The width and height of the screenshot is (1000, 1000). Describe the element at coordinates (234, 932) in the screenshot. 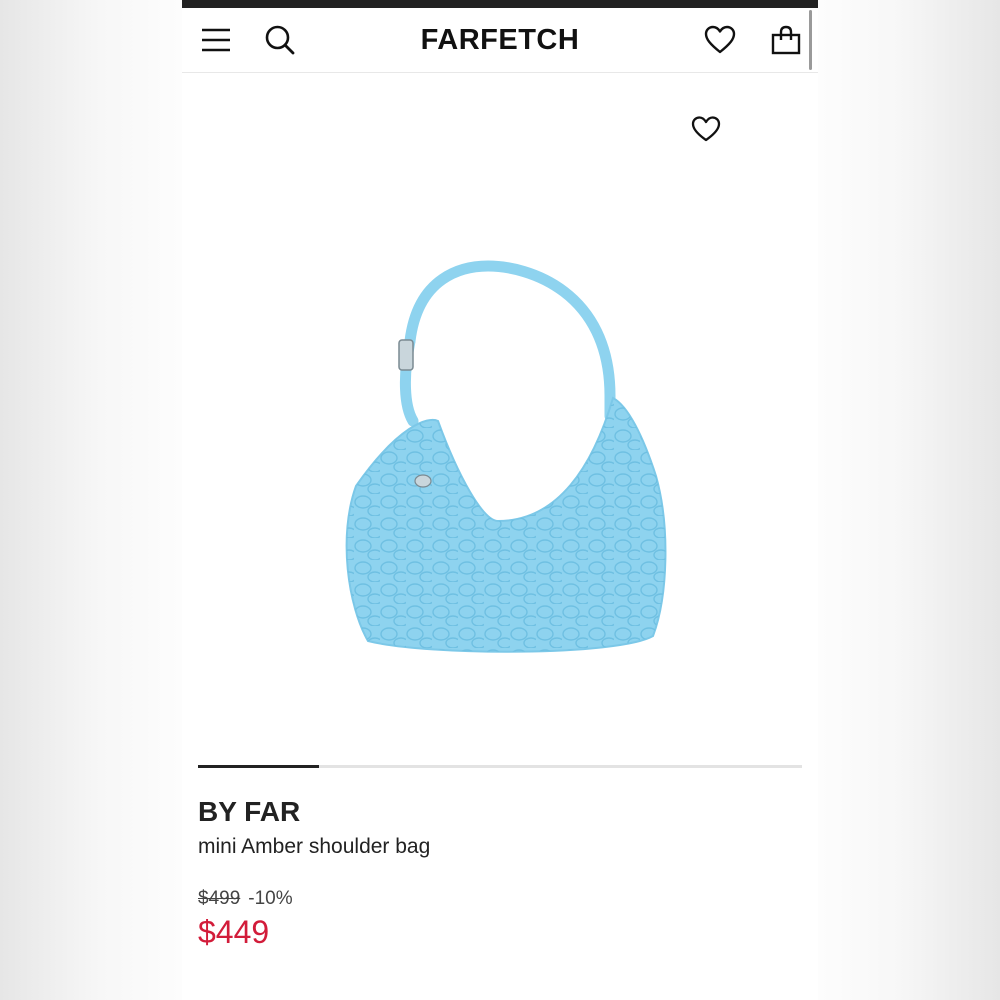

I see `sale-price: $449` at that location.